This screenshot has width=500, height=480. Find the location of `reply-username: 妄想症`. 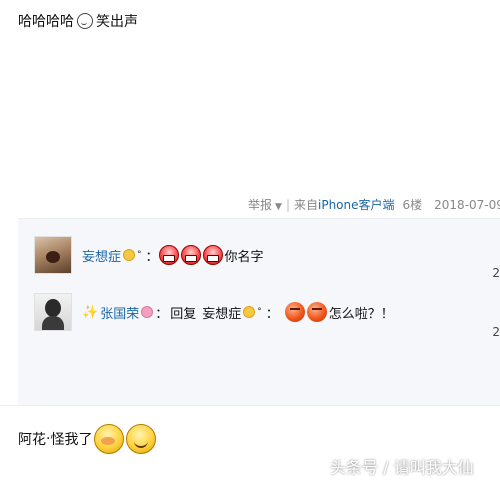

reply-username: 妄想症 is located at coordinates (101, 255).